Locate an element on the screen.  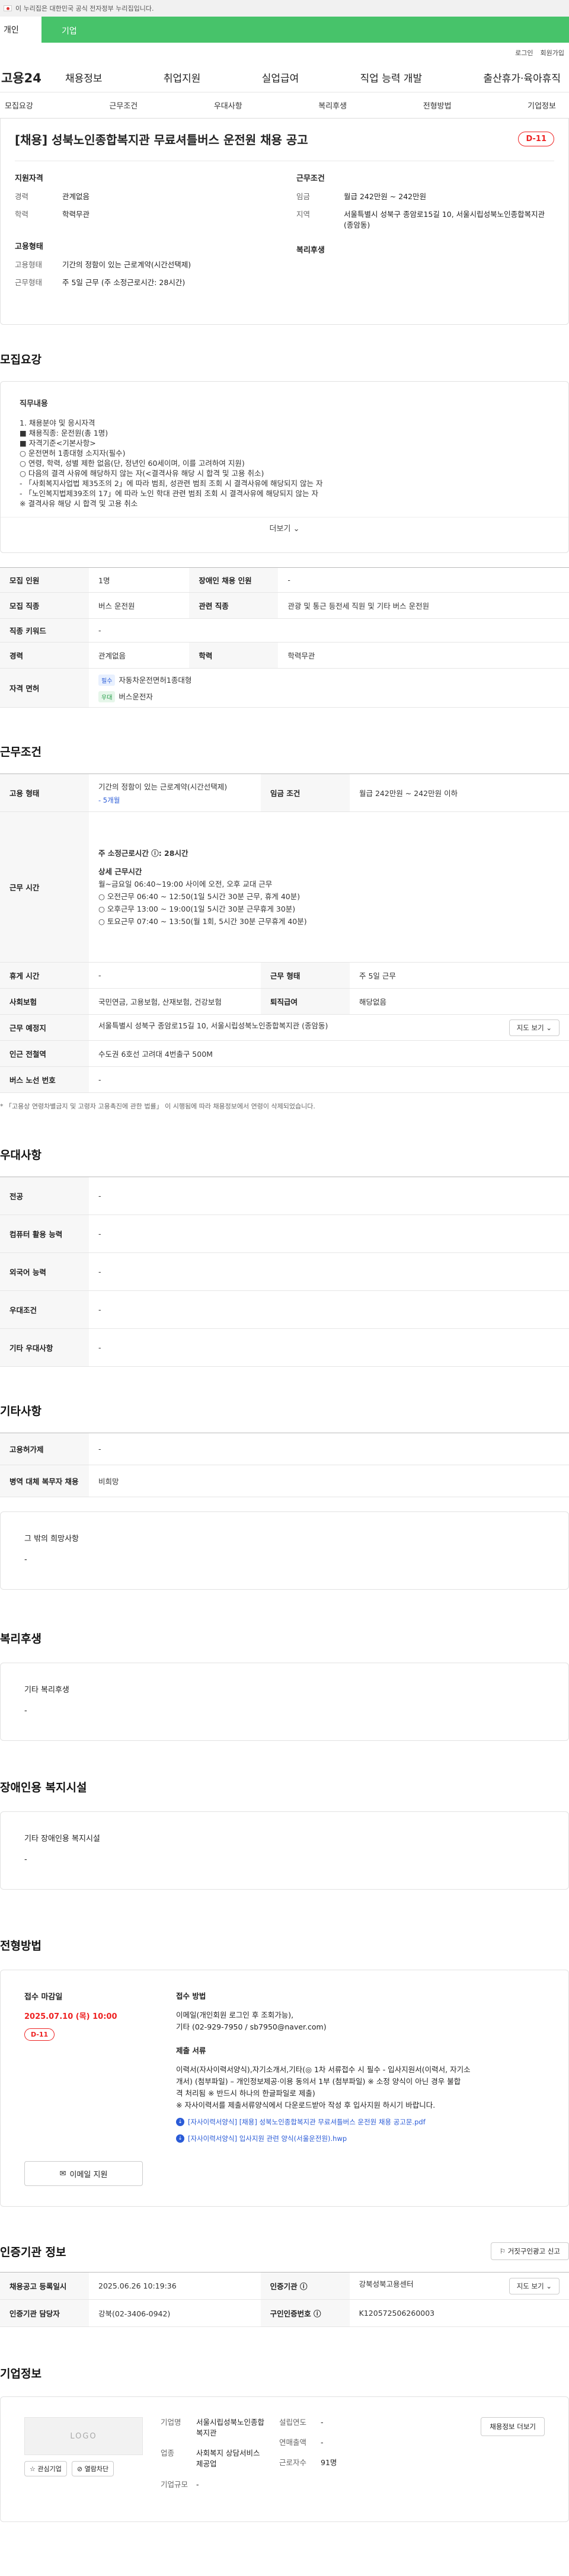
anchor-work: 근무조건 is located at coordinates (123, 105).